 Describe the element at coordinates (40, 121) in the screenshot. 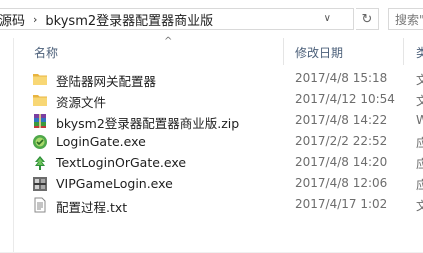

I see `zip-archive-icon` at that location.